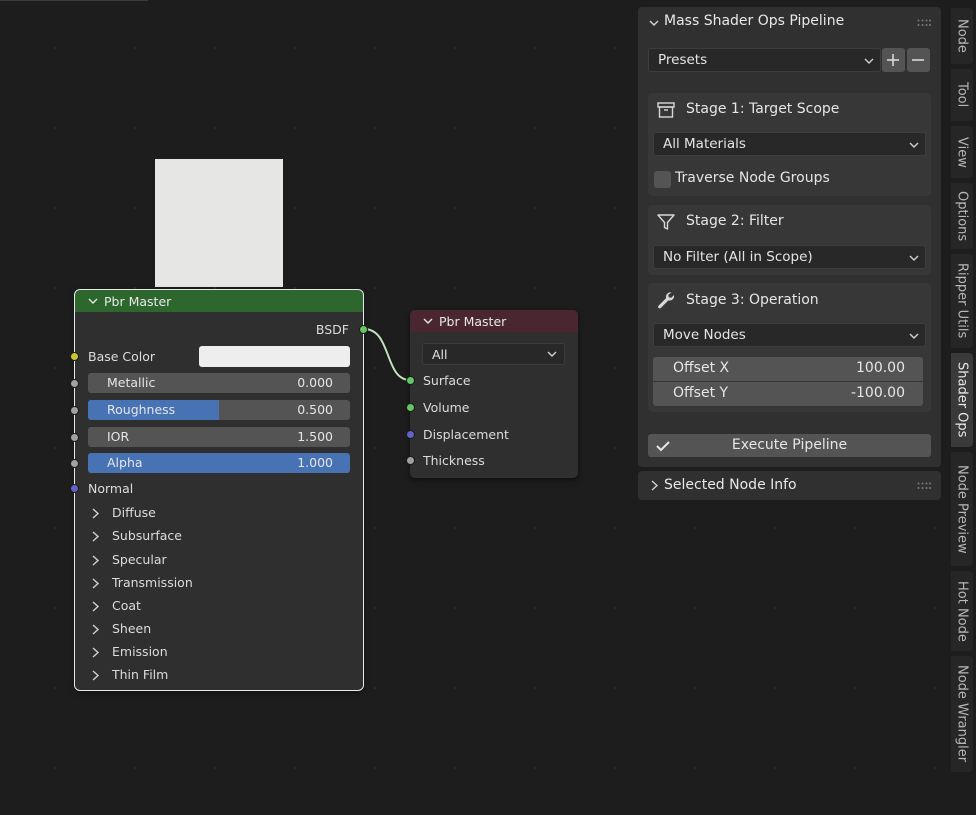 The height and width of the screenshot is (815, 976). Describe the element at coordinates (446, 407) in the screenshot. I see `input-label-volume: Volume` at that location.